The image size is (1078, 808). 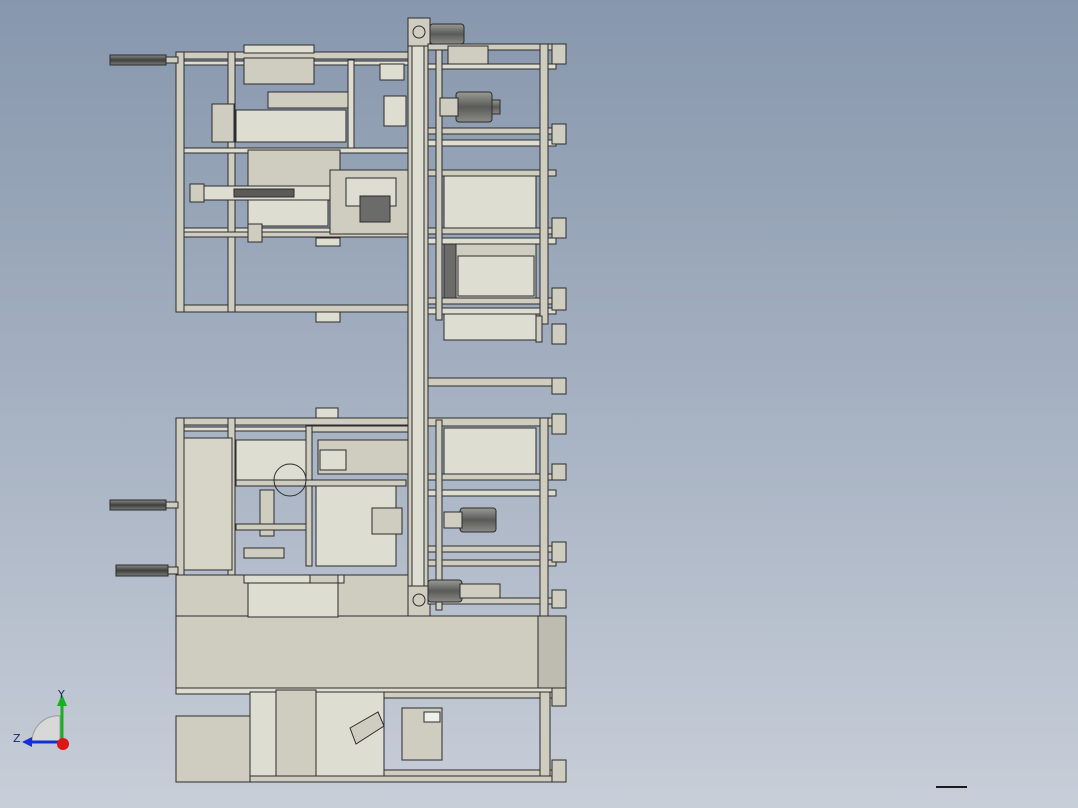 I want to click on orientation-triad: Y Z, so click(x=41, y=719).